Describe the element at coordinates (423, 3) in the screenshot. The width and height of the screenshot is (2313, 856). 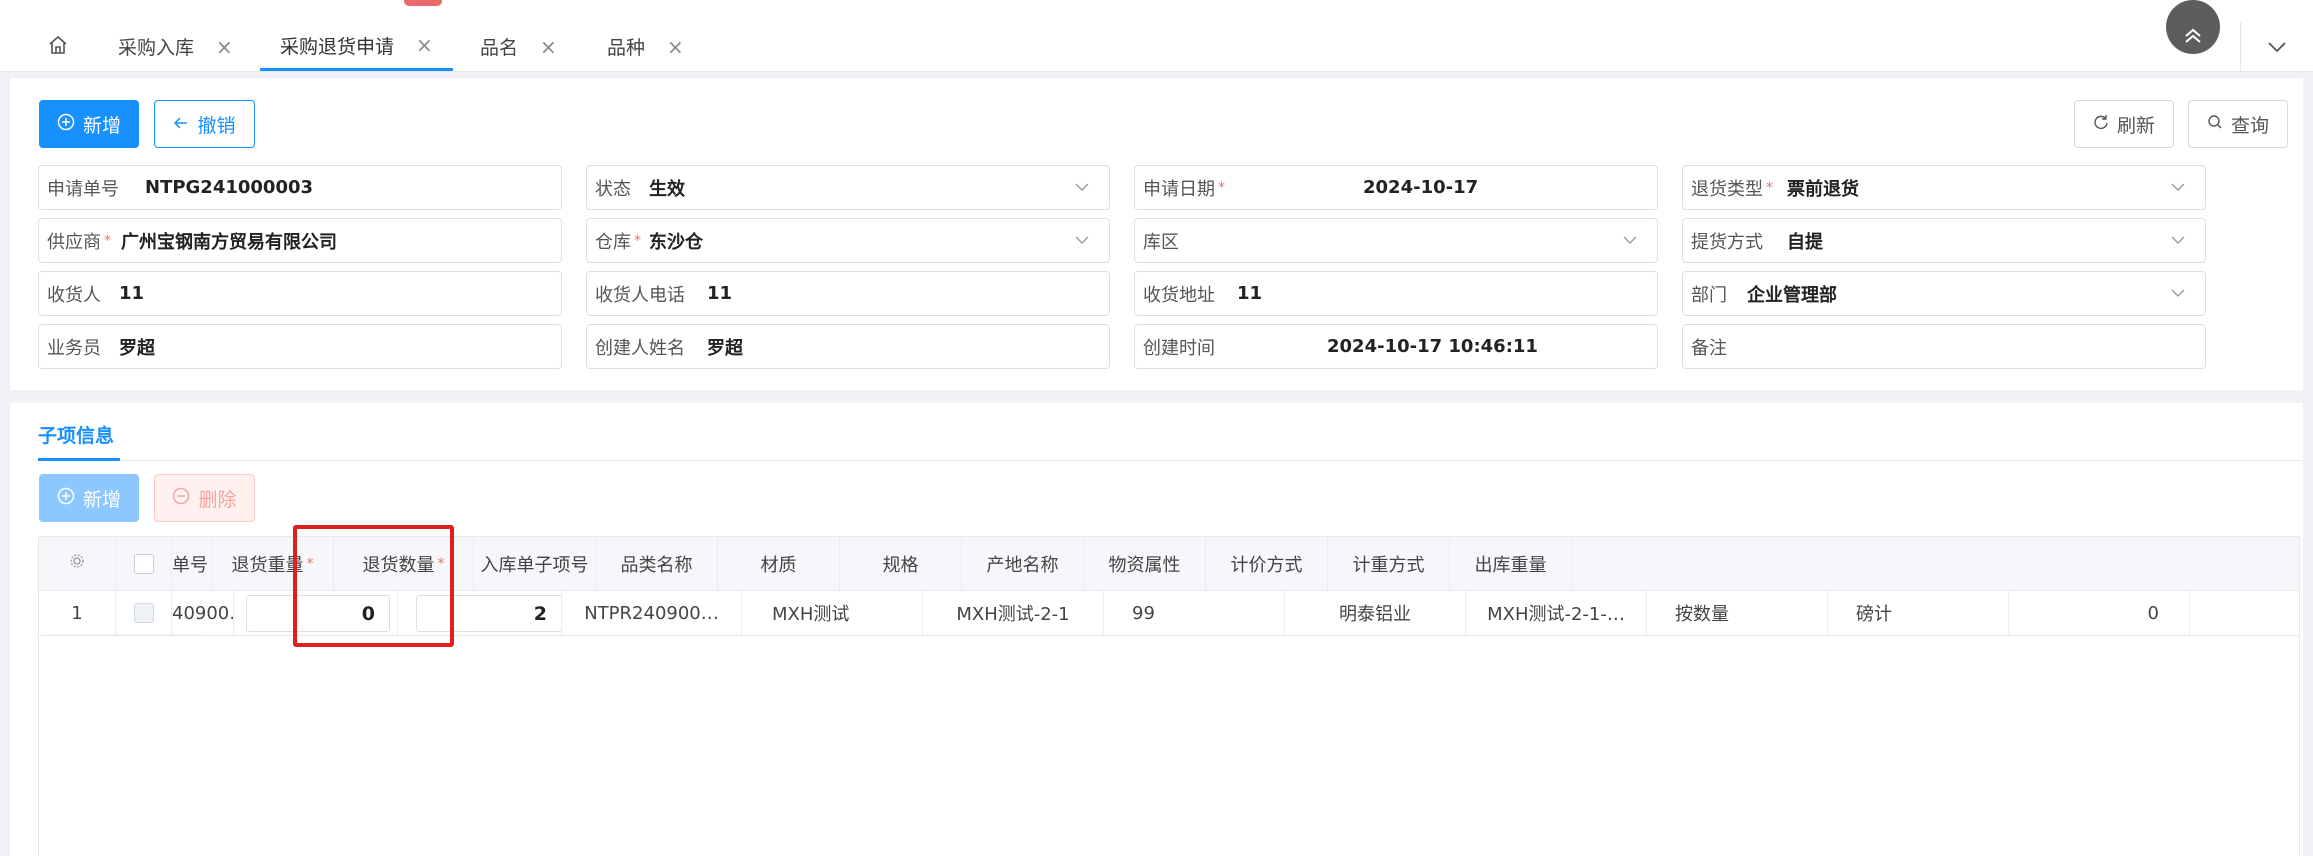
I see `notification-mark` at that location.